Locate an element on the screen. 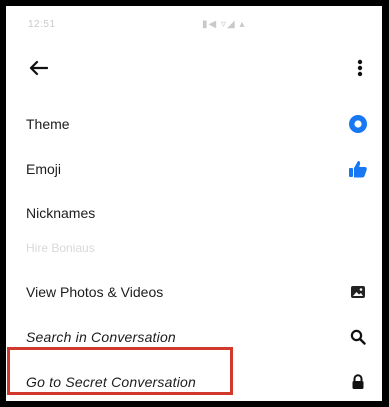  menu-item-label: Emoji is located at coordinates (44, 169).